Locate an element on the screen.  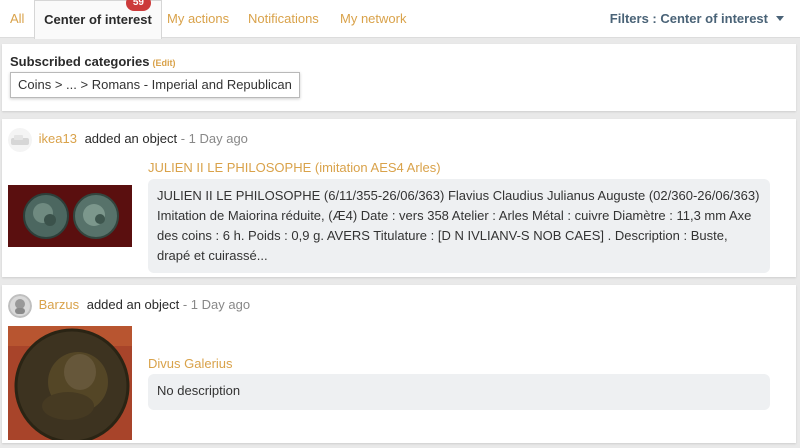
tab-label: Center of interest is located at coordinates (98, 19).